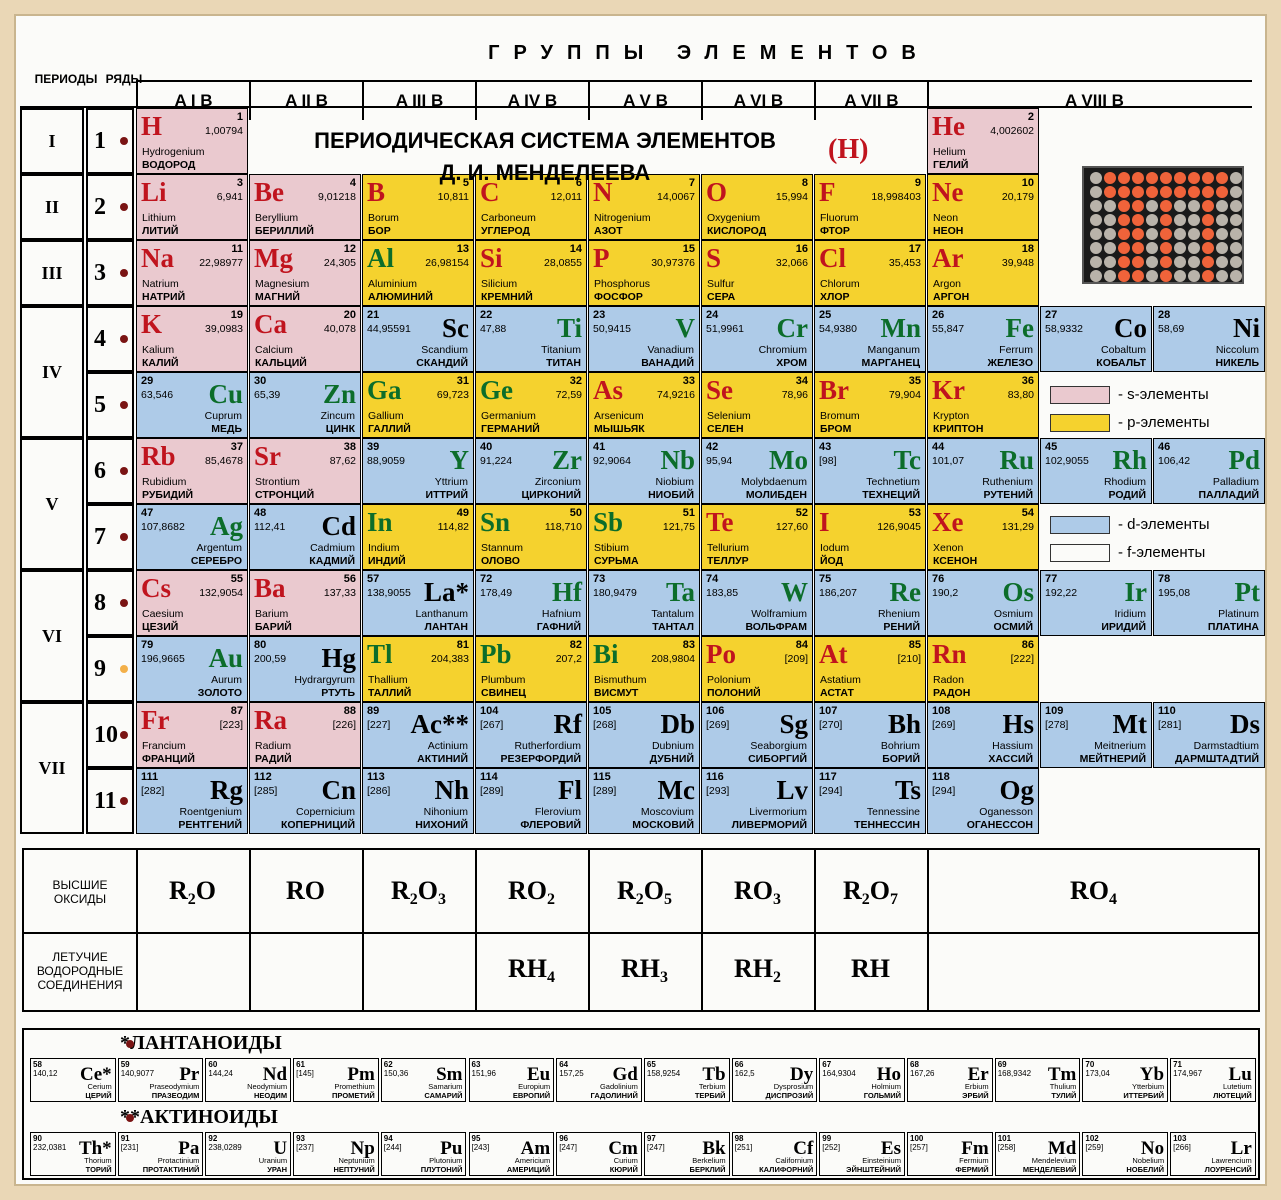 The width and height of the screenshot is (1281, 1200). Describe the element at coordinates (1136, 592) in the screenshot. I see `element-symbol: Ir` at that location.